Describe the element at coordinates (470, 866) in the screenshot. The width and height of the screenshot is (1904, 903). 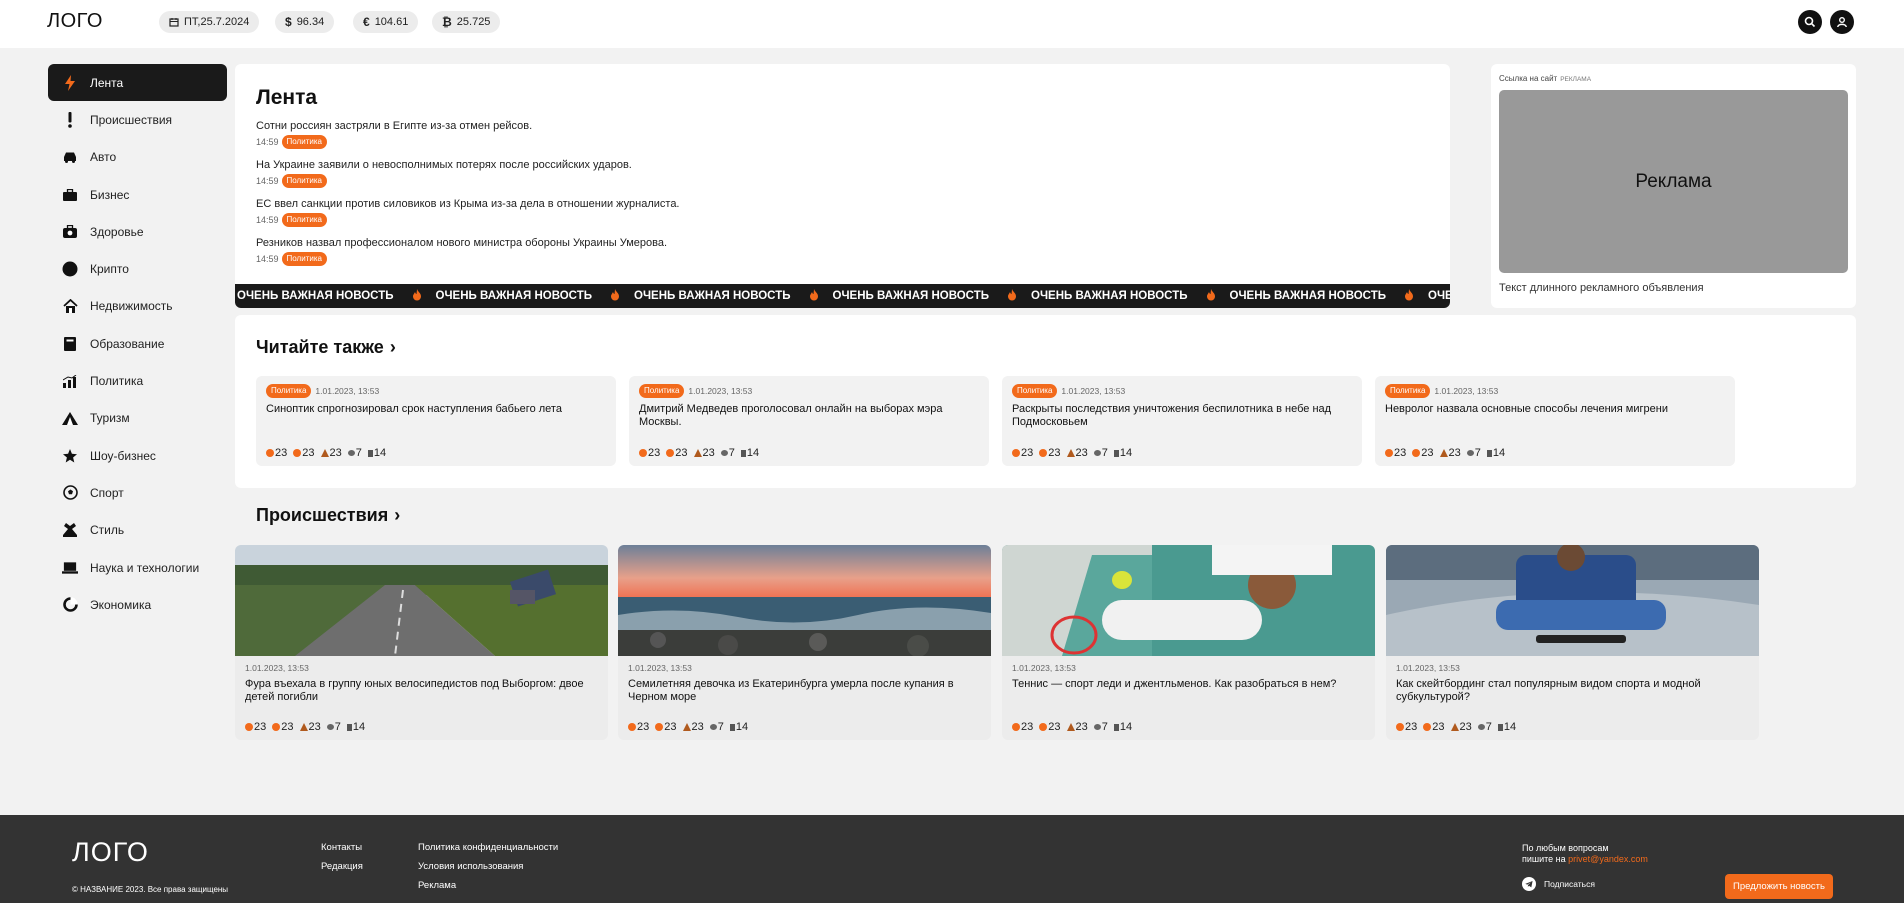
I see `footer-link-terms: Условия использования` at that location.